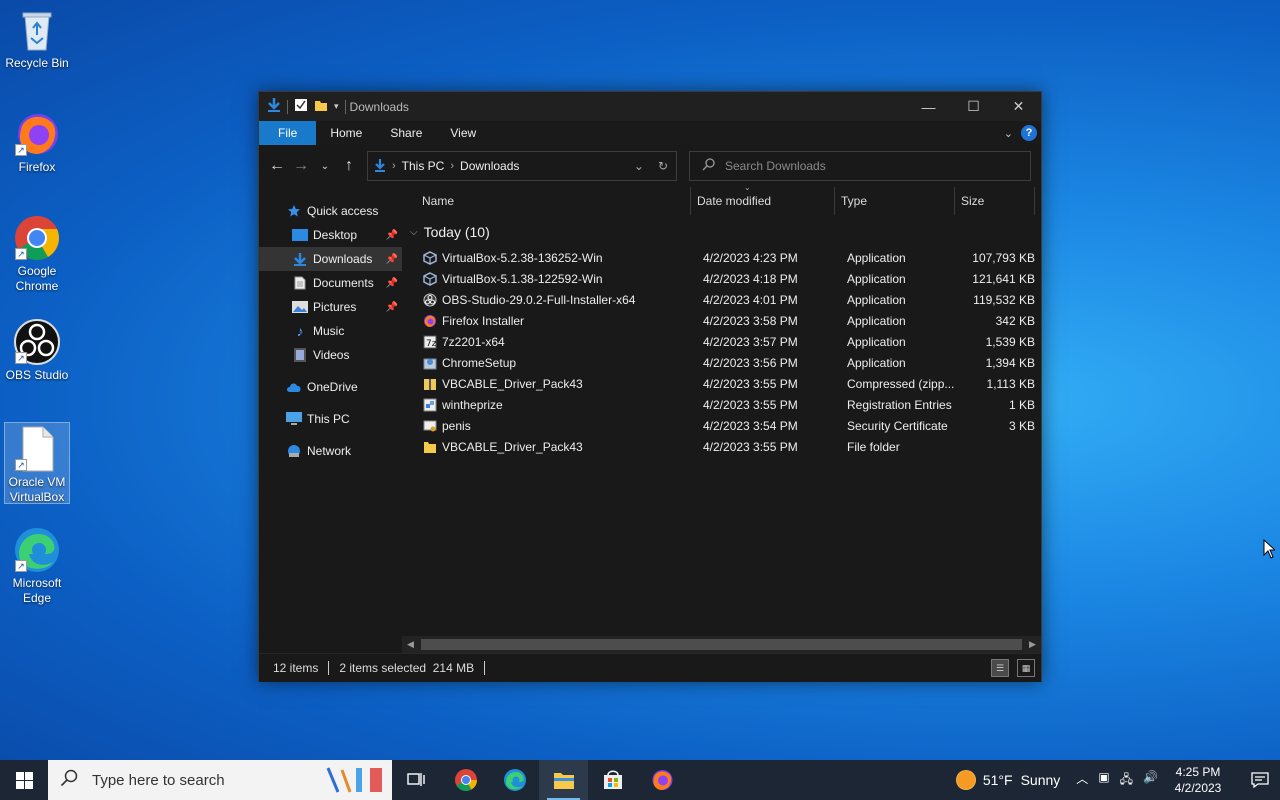  Describe the element at coordinates (325, 166) in the screenshot. I see `recent-locations-button: ⌄` at that location.